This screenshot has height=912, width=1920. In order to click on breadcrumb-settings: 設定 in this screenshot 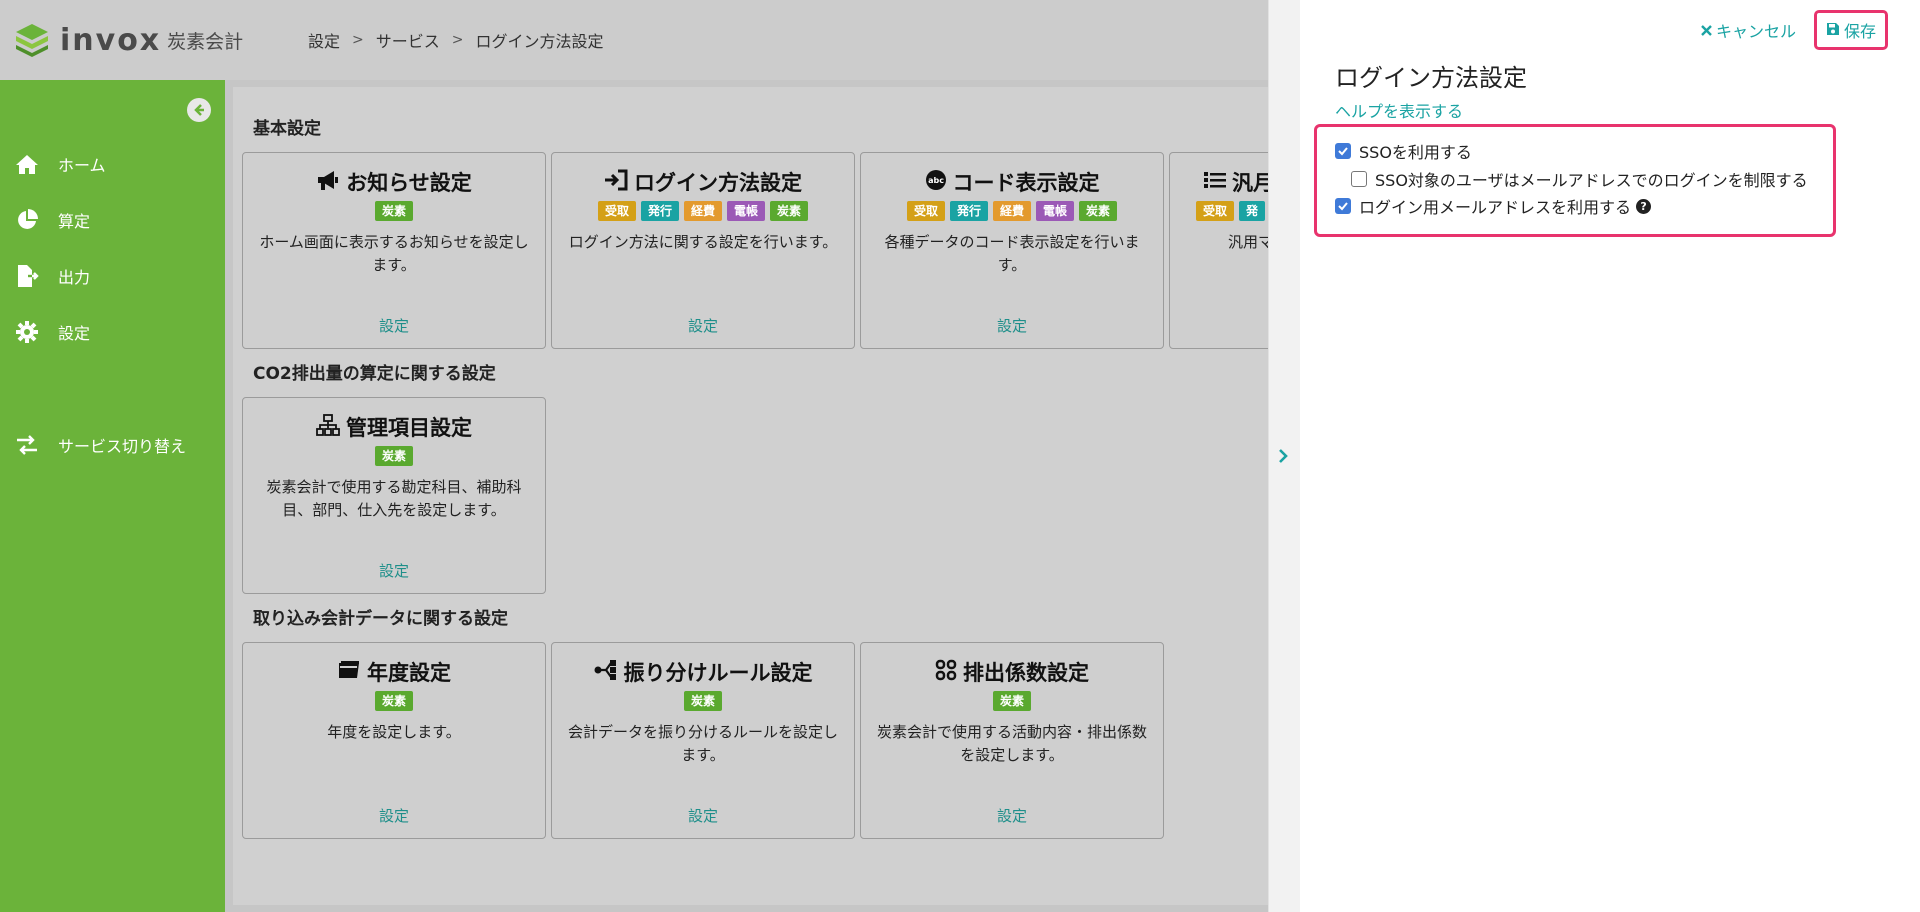, I will do `click(324, 40)`.